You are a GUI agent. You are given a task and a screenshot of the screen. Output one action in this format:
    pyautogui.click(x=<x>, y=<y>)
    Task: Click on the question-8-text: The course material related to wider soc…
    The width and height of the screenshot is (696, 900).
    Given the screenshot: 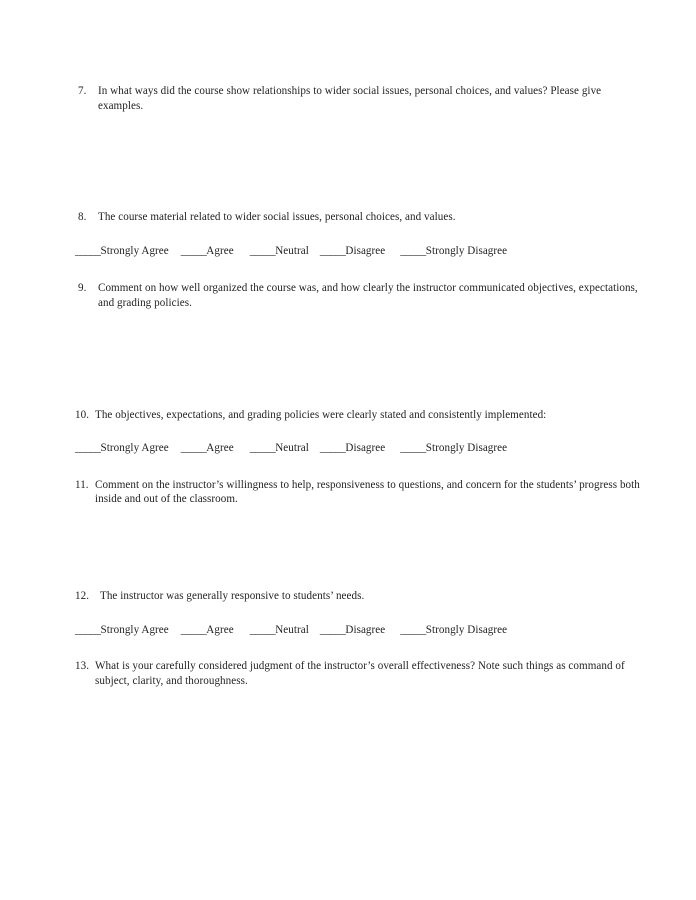 What is the action you would take?
    pyautogui.click(x=277, y=217)
    